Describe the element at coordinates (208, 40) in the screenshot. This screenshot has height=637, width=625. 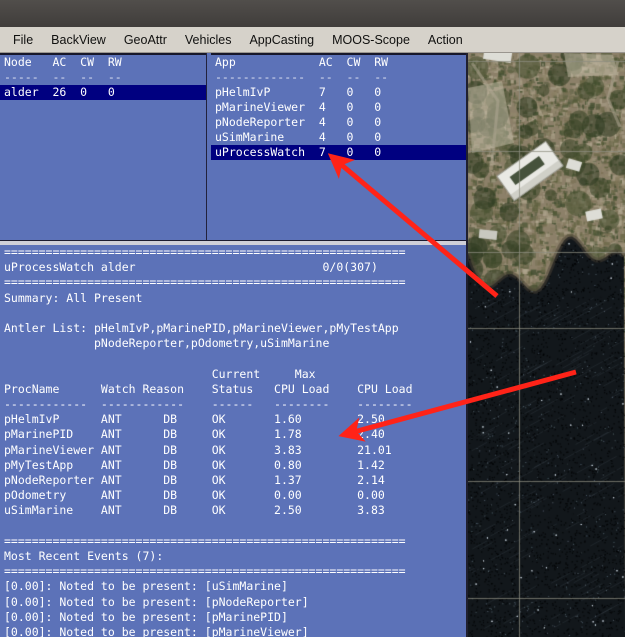
I see `menu-item-vehicles: Vehicles` at that location.